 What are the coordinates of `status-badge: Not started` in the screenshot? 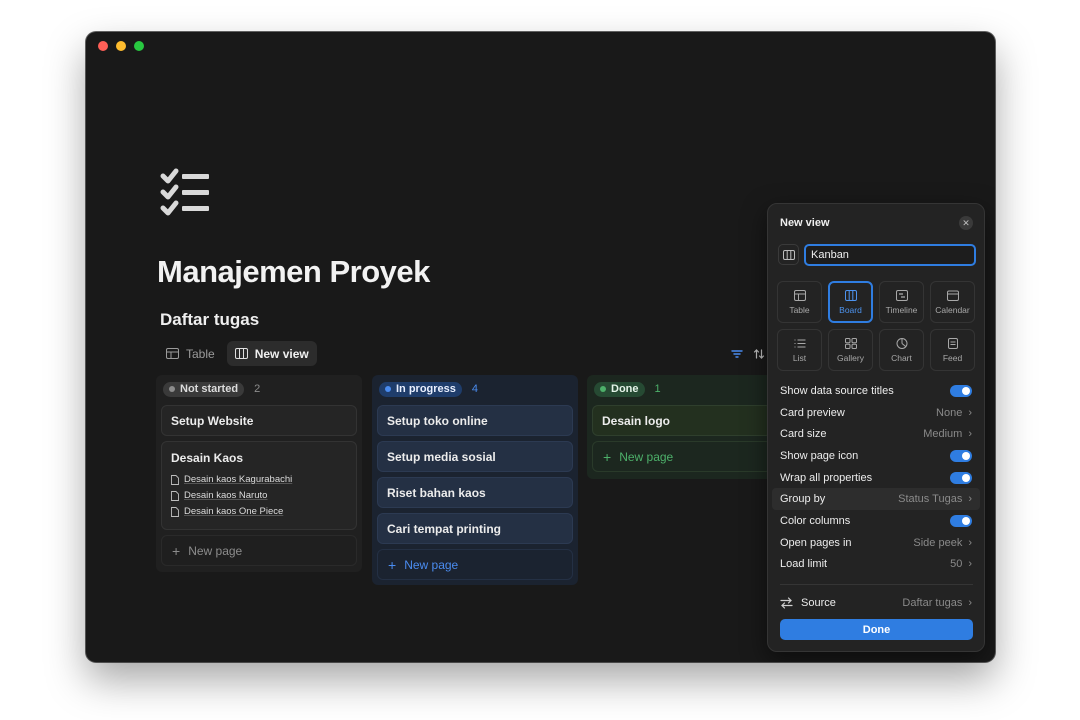 It's located at (204, 389).